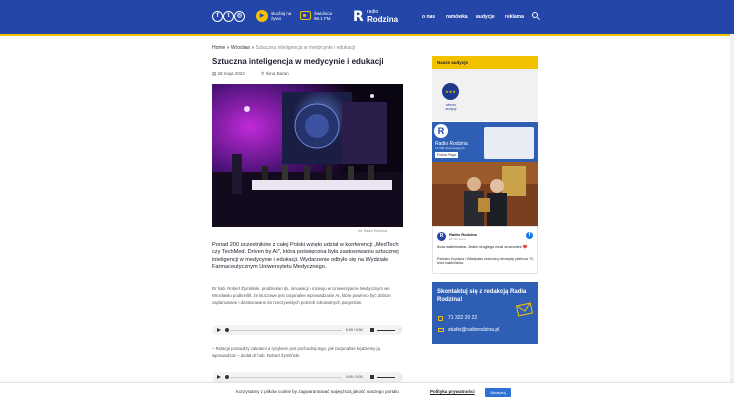 The image size is (734, 416). I want to click on program-name: wiersz audycji, so click(451, 107).